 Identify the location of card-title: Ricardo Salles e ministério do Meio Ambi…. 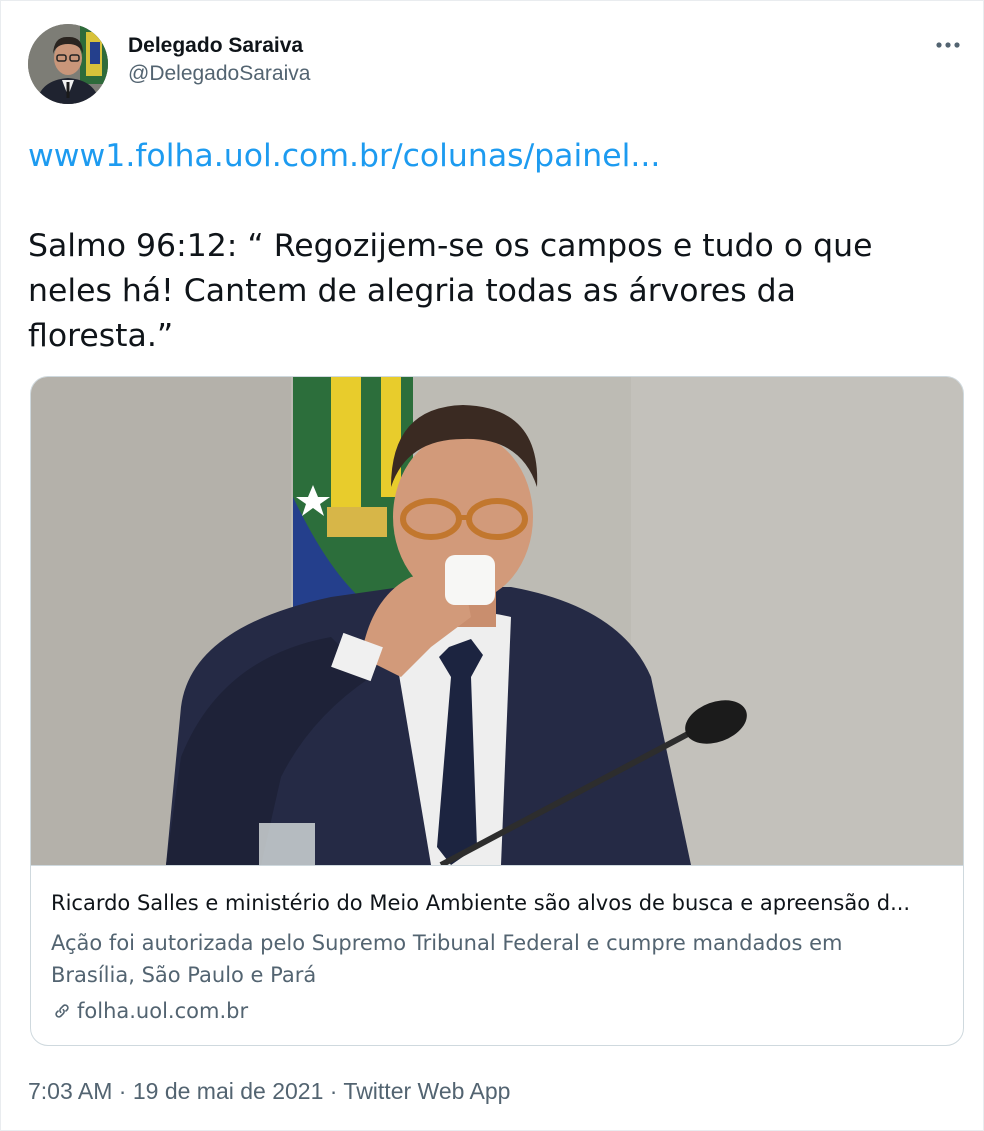
(481, 903).